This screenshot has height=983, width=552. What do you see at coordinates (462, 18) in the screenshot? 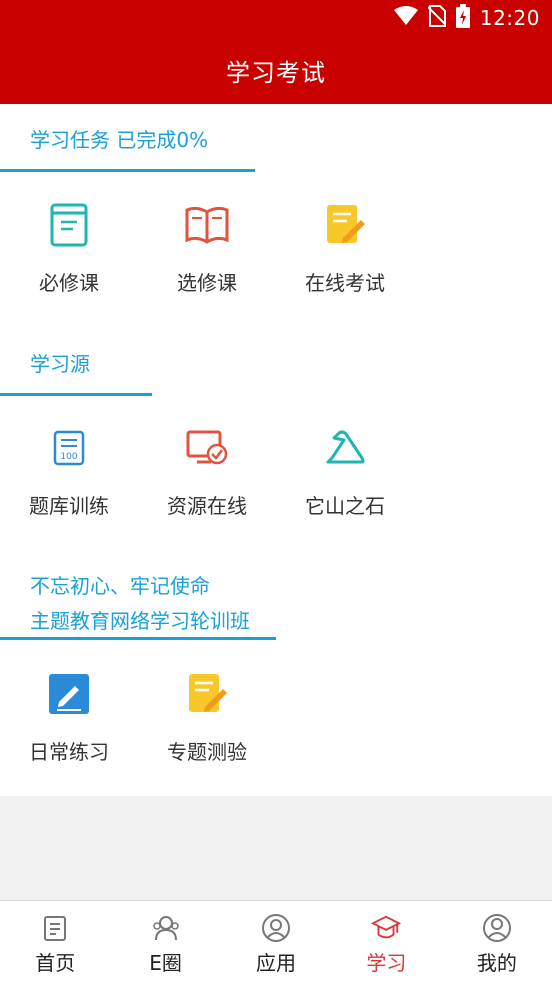
I see `battery-icon` at bounding box center [462, 18].